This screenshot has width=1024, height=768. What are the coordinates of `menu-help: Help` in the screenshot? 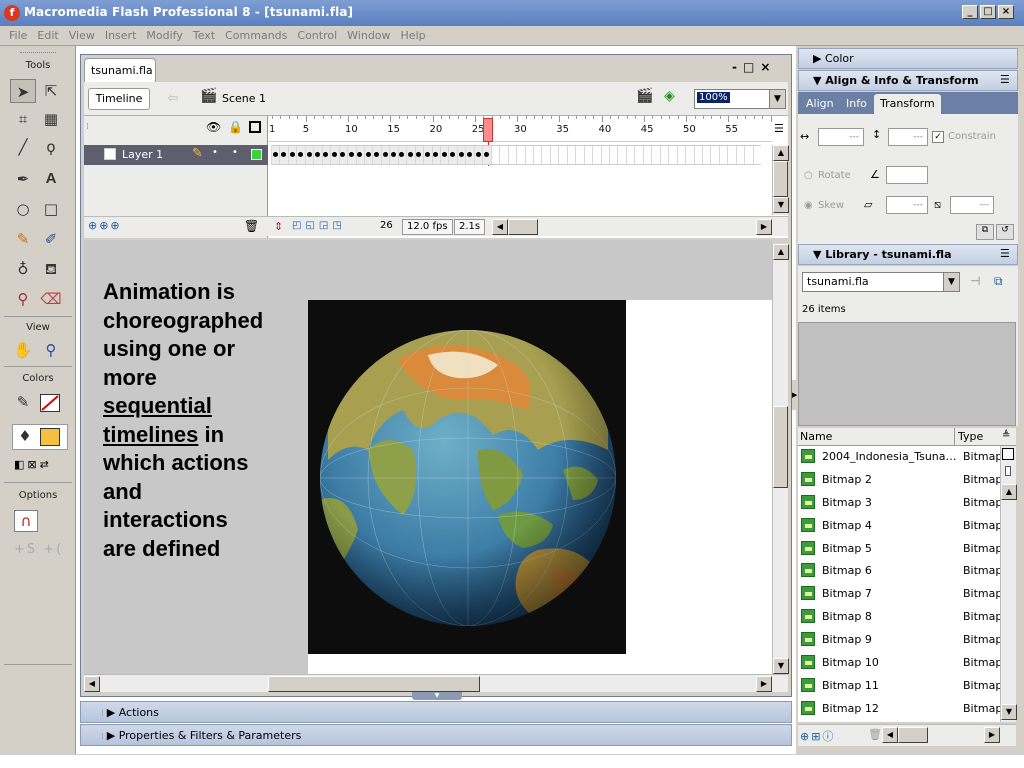 It's located at (413, 34).